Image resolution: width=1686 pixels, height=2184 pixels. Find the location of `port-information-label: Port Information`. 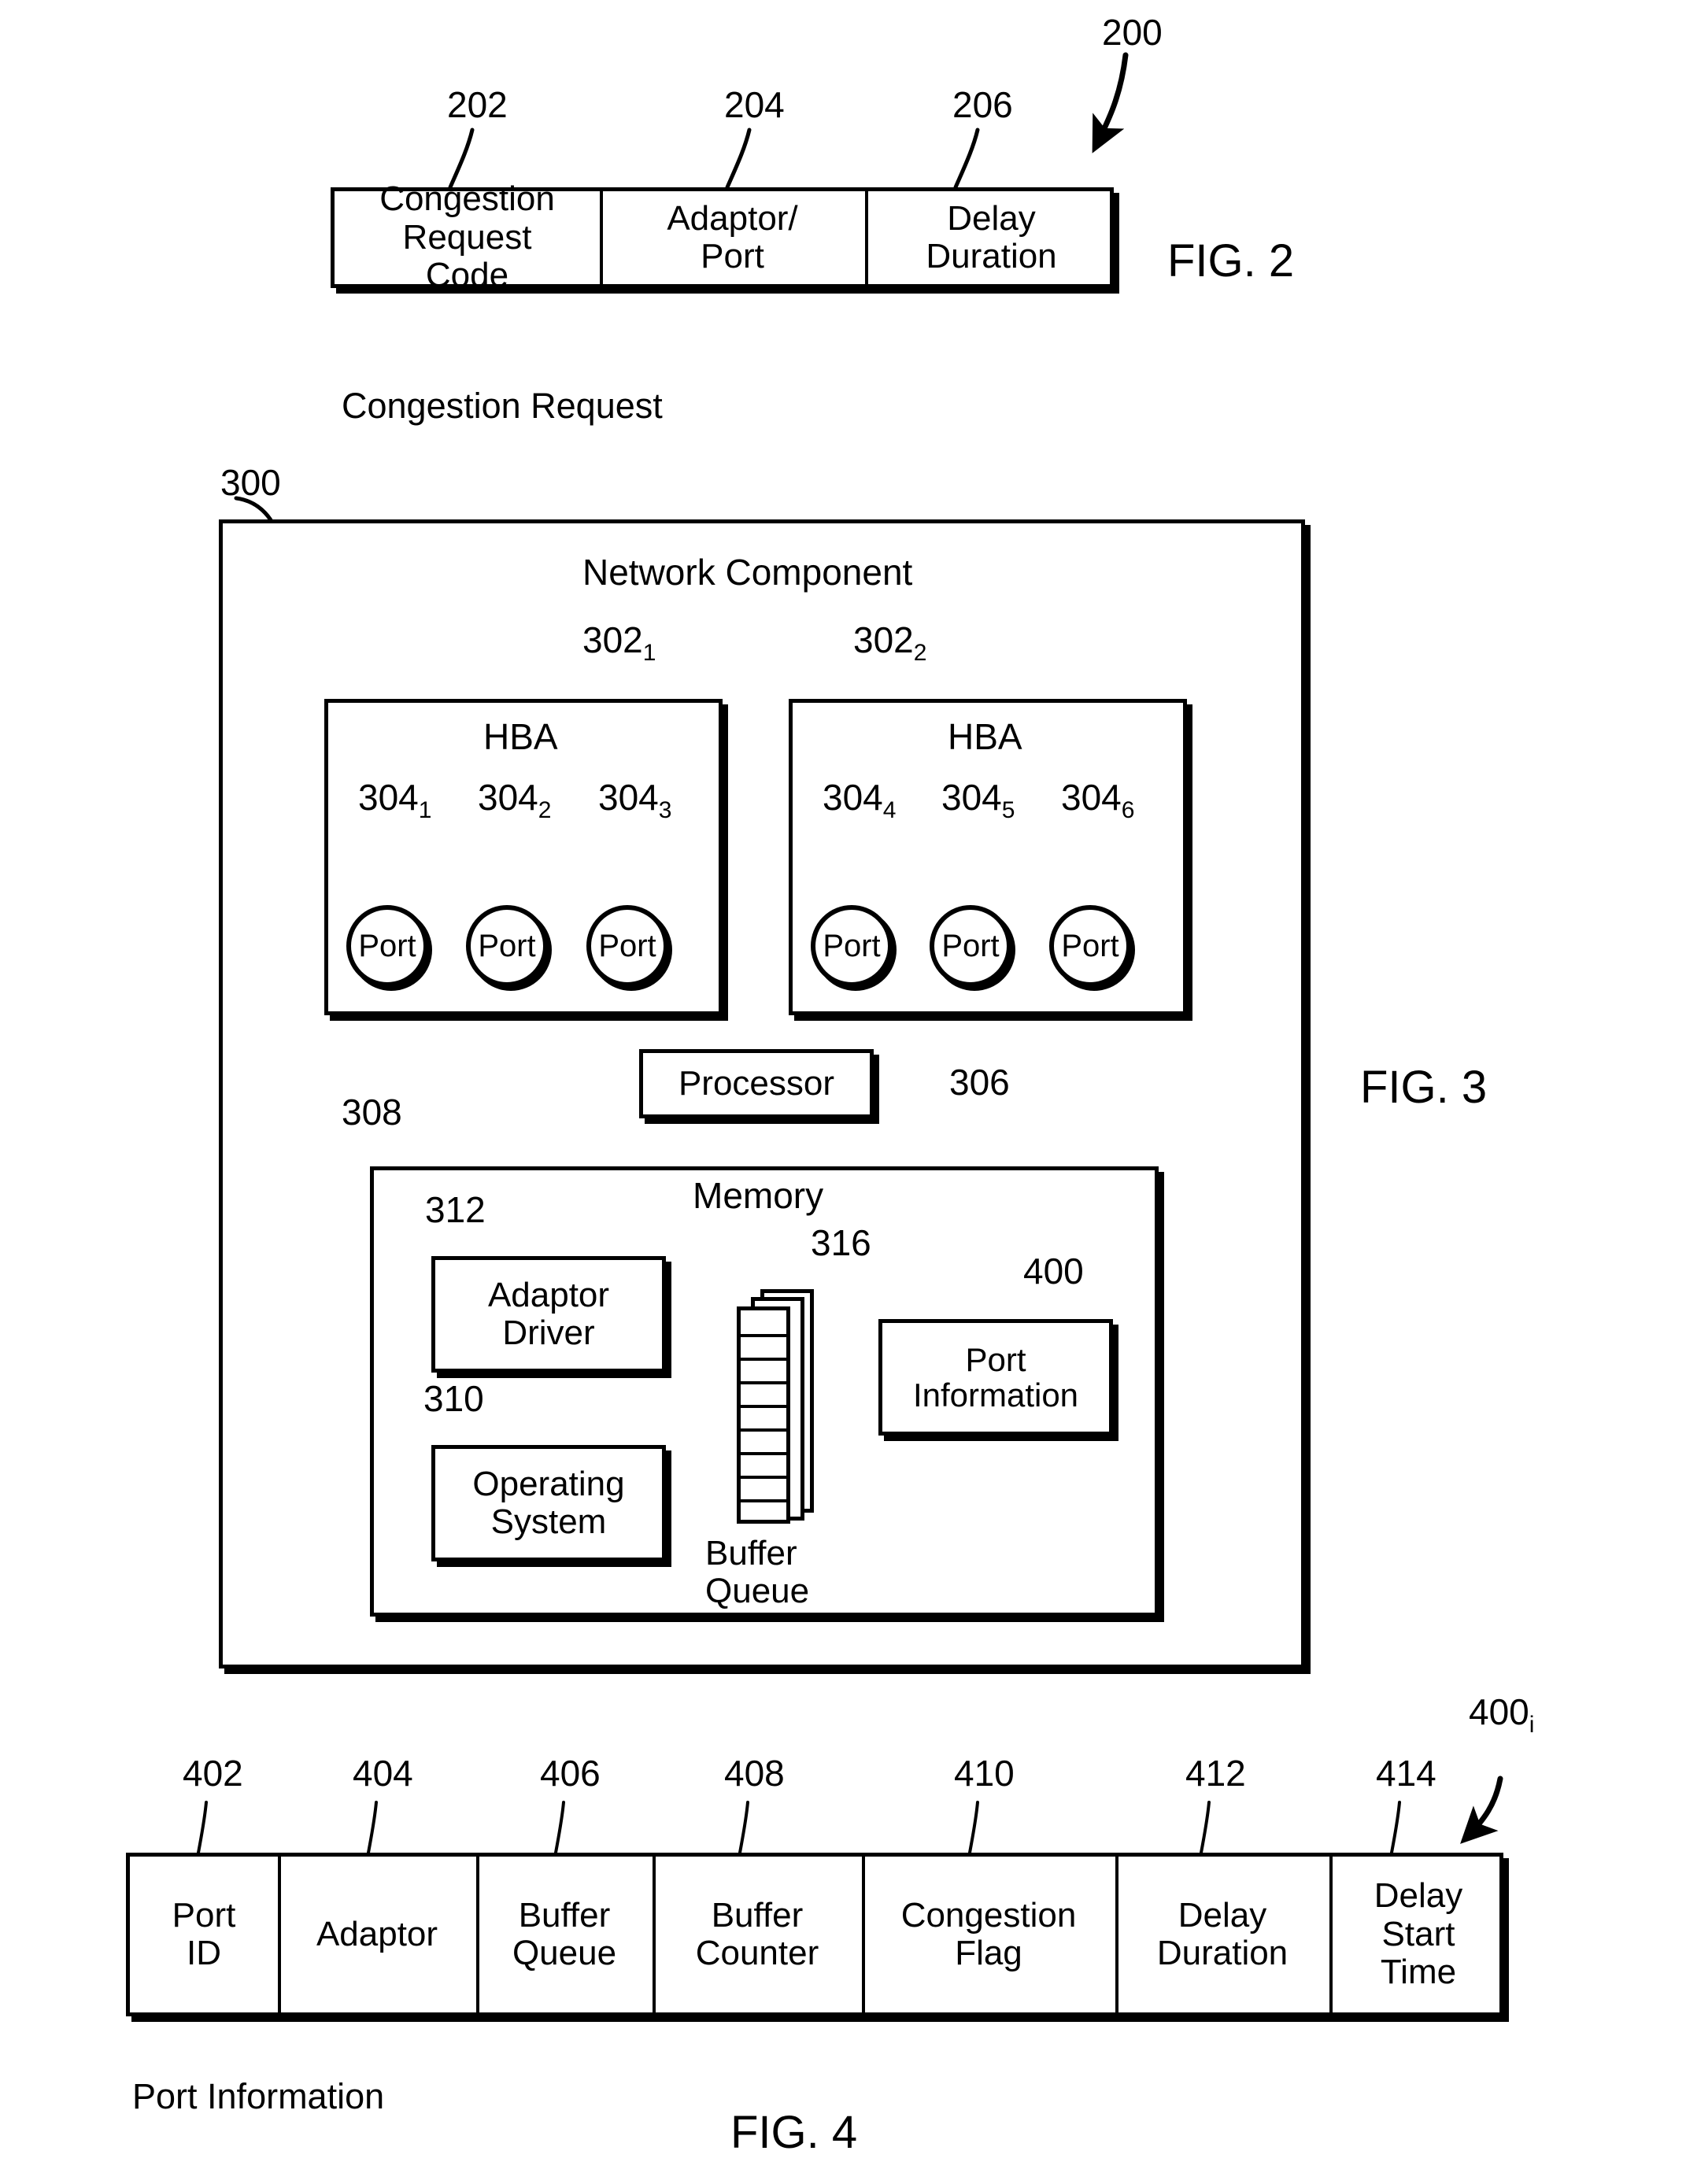

port-information-label: Port Information is located at coordinates (995, 1377).